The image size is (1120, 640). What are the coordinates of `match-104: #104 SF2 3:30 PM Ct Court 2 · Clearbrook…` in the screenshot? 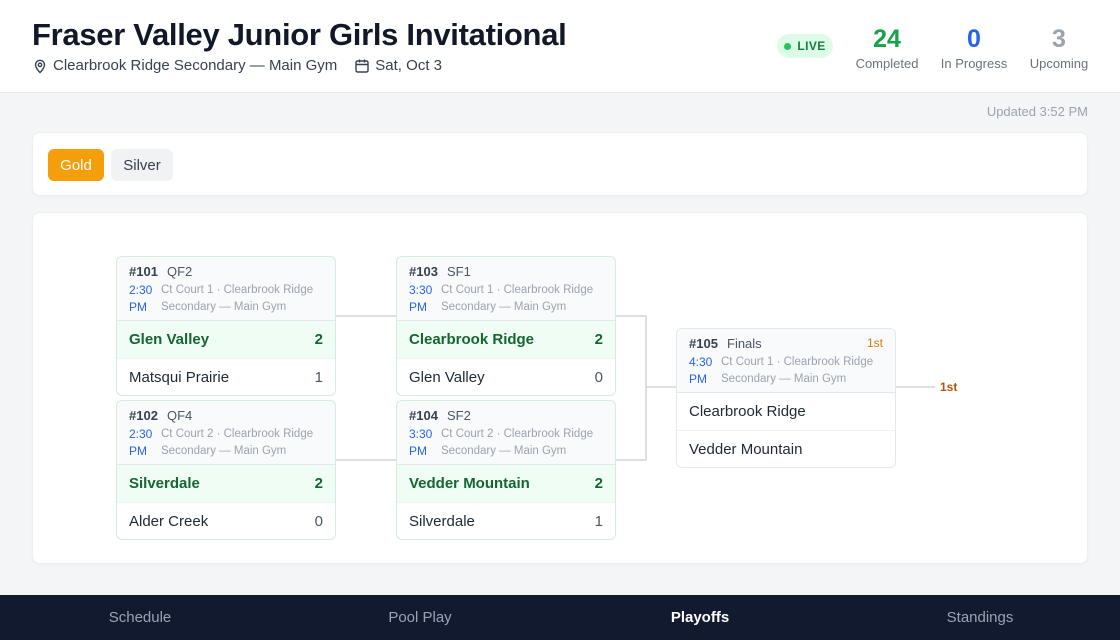 It's located at (506, 470).